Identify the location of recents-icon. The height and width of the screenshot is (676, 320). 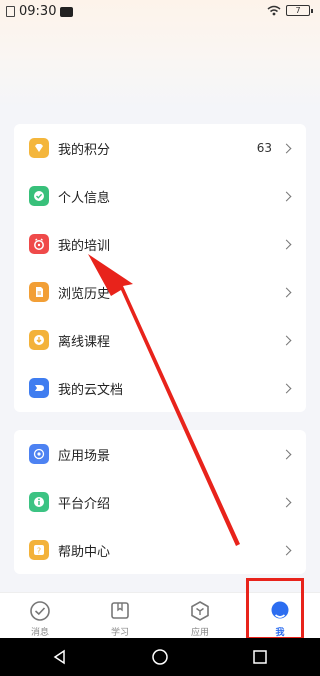
(260, 657).